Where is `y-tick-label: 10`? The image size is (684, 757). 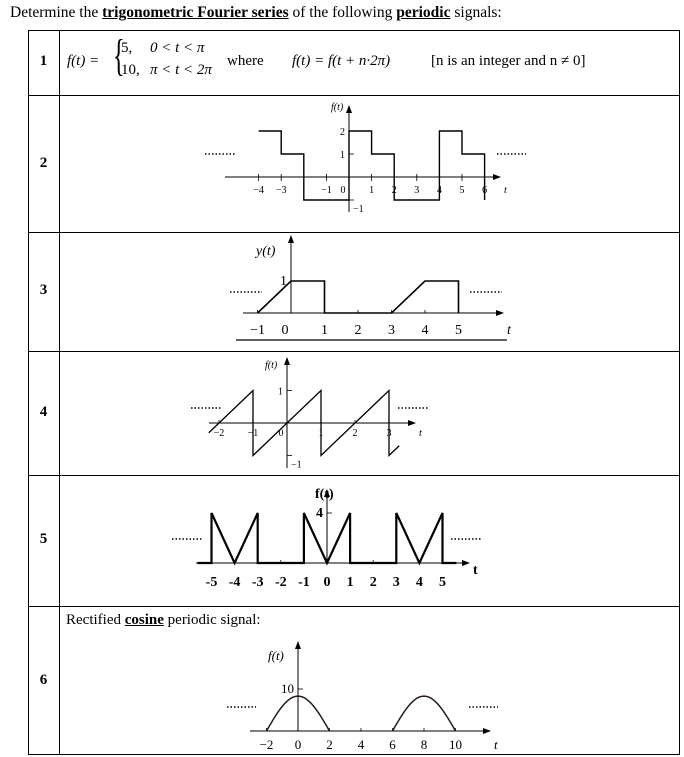 y-tick-label: 10 is located at coordinates (287, 688).